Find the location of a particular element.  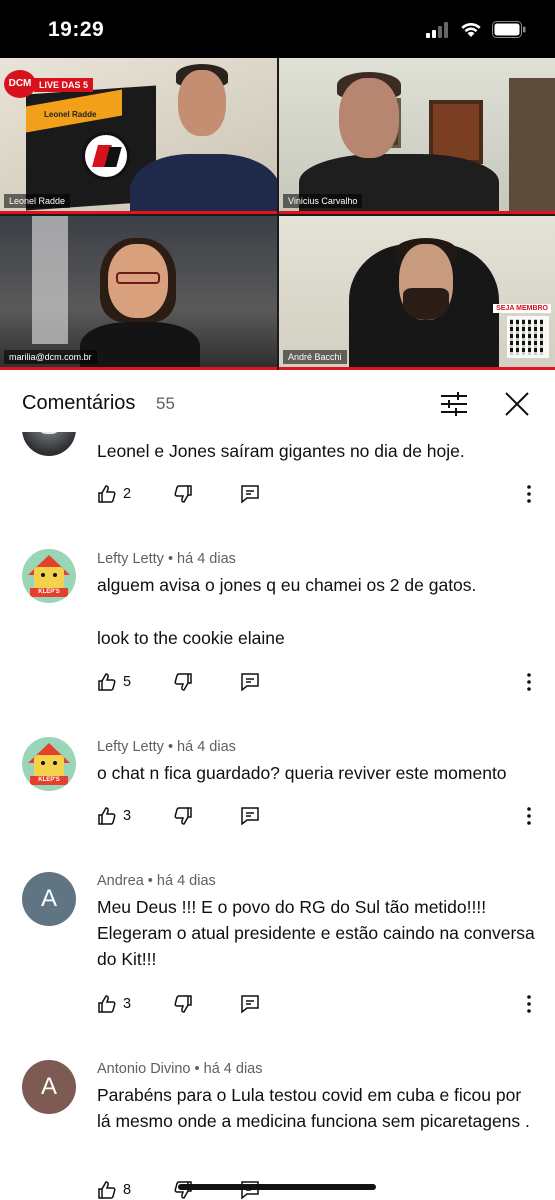

close-icon is located at coordinates (517, 404).